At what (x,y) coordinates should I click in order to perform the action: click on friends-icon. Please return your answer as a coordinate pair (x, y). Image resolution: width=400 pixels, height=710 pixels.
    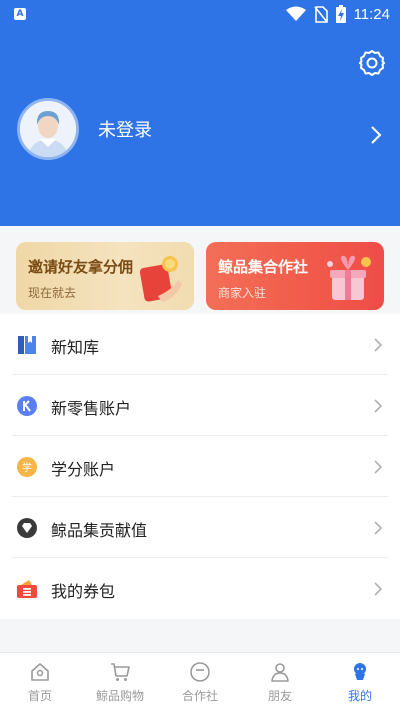
    Looking at the image, I should click on (280, 672).